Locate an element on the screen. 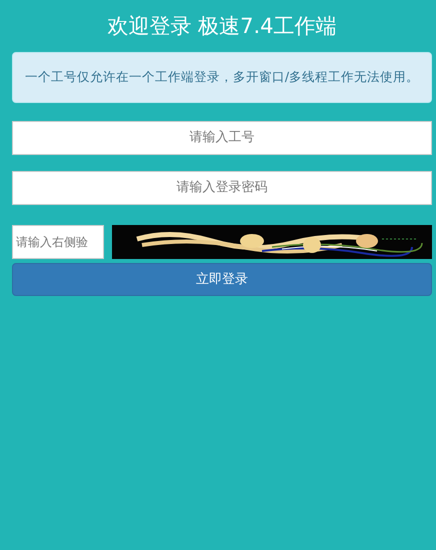 This screenshot has height=550, width=436. page-title: 欢迎登录 极速7.4工作端 is located at coordinates (222, 26).